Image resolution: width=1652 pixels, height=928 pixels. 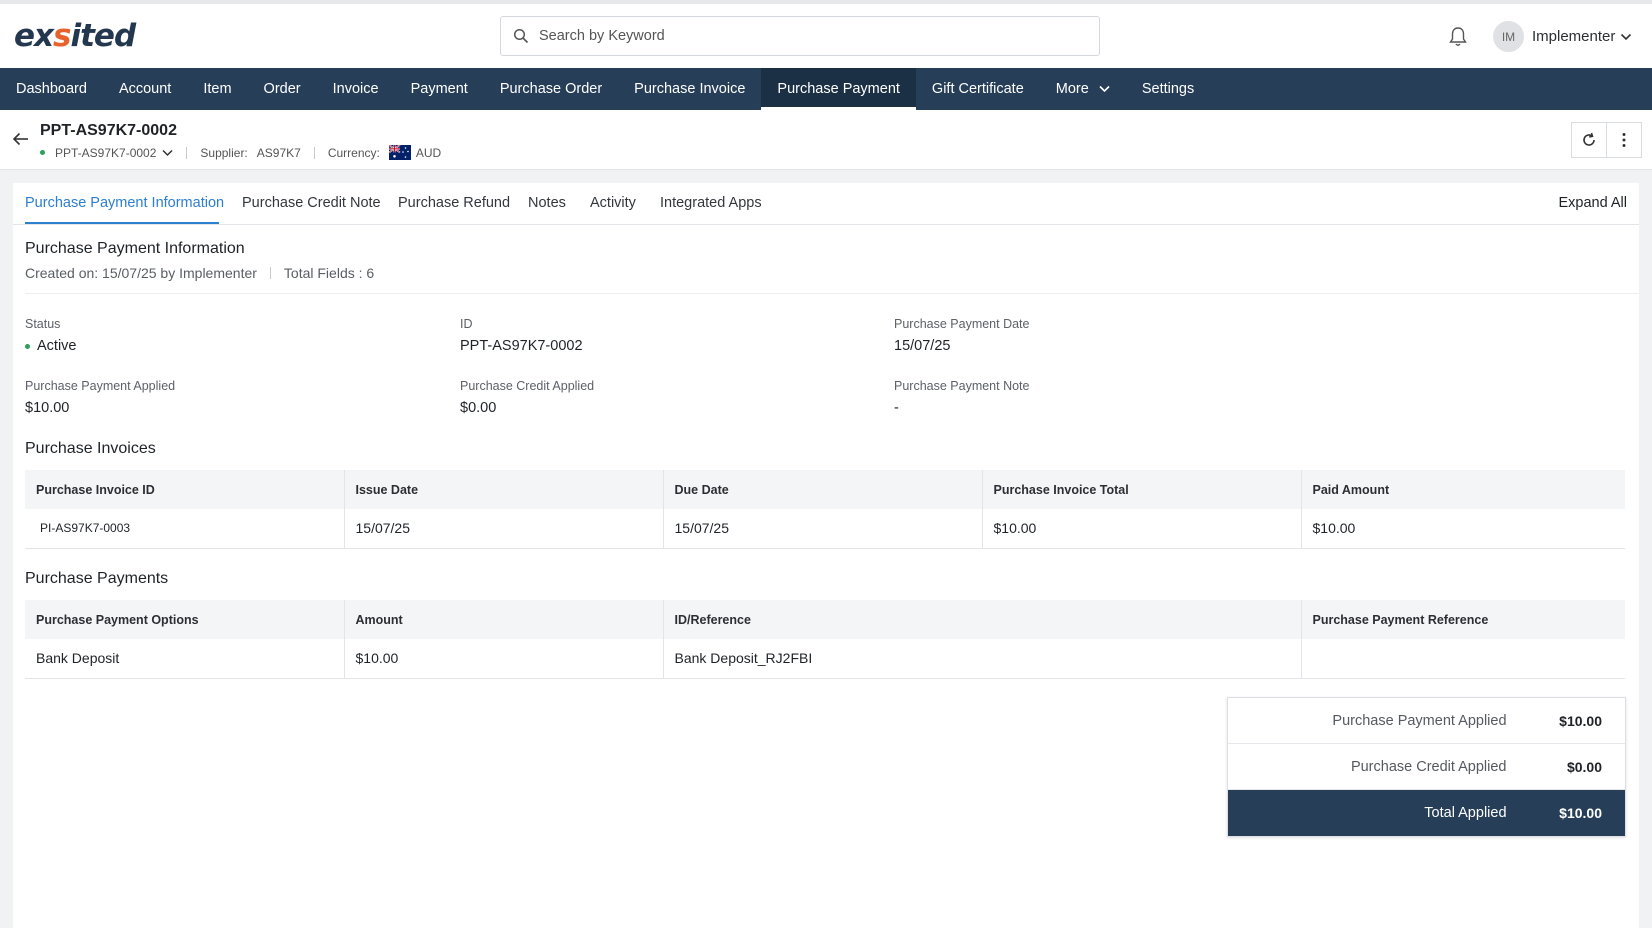 I want to click on table-cell: Bank Deposit_RJ2FBI, so click(x=982, y=659).